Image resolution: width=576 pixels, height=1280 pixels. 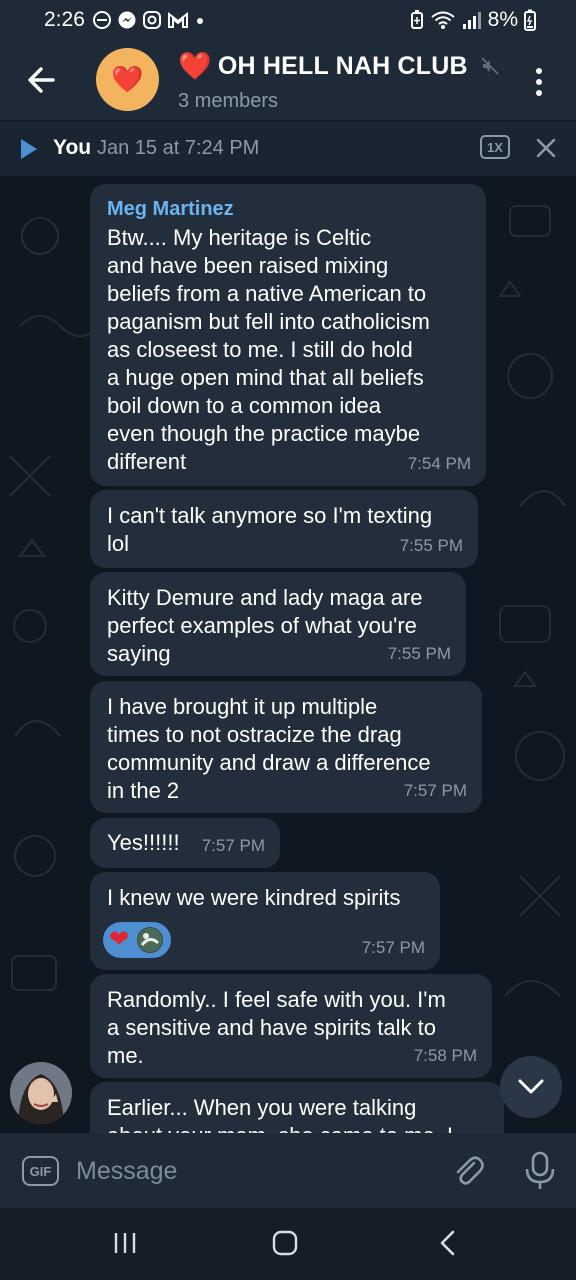 I want to click on group-avatar: ❤️, so click(x=127, y=79).